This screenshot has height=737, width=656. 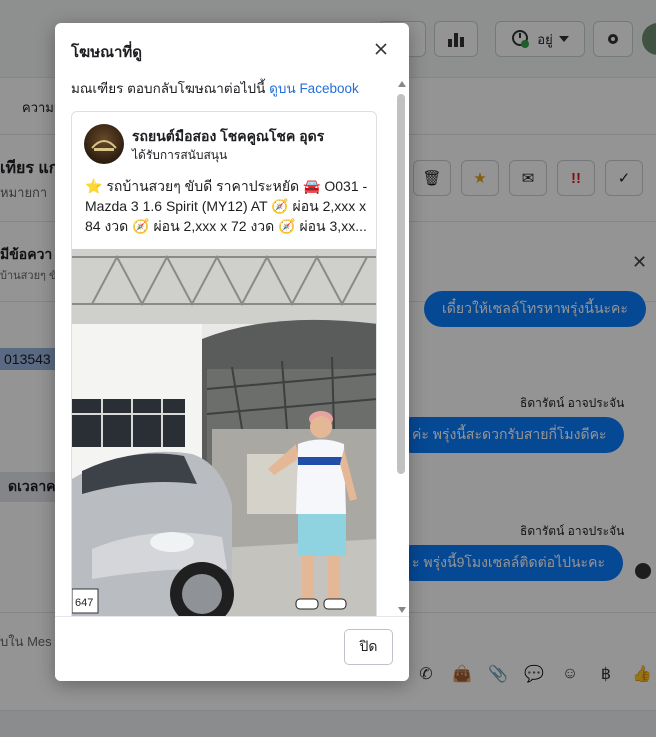 What do you see at coordinates (402, 610) in the screenshot?
I see `scroll-down-icon` at bounding box center [402, 610].